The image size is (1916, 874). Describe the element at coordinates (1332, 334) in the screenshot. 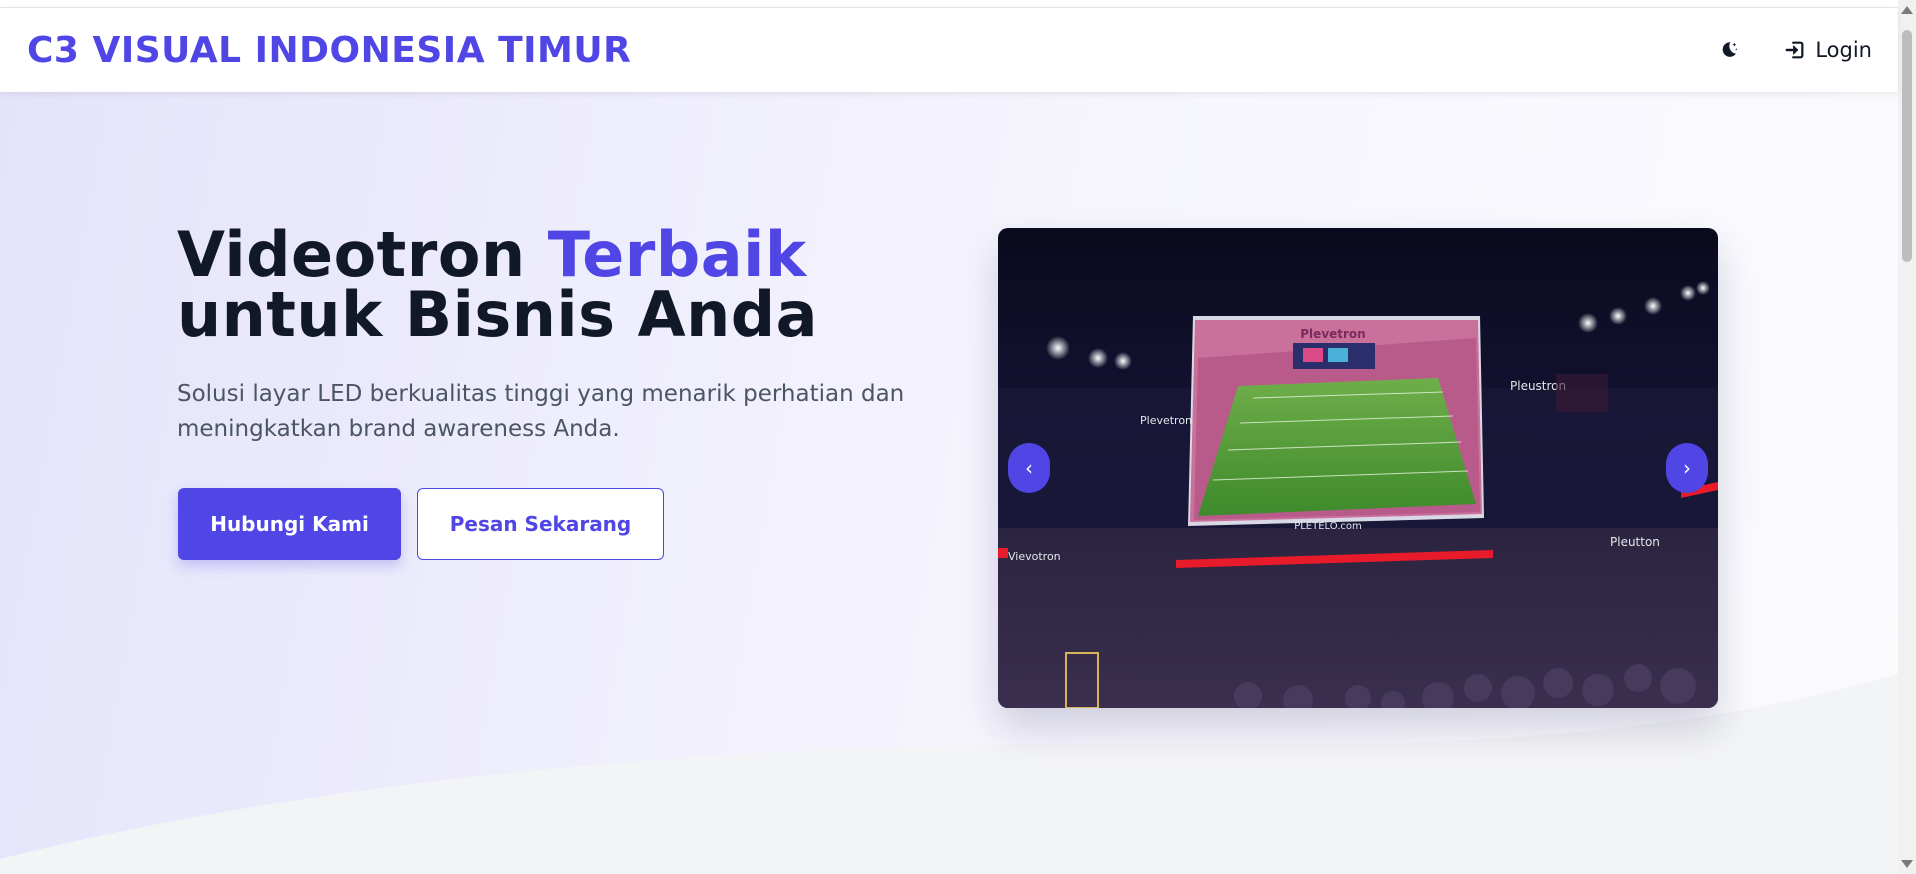

I see `screen-brand-label: Plevetron` at that location.